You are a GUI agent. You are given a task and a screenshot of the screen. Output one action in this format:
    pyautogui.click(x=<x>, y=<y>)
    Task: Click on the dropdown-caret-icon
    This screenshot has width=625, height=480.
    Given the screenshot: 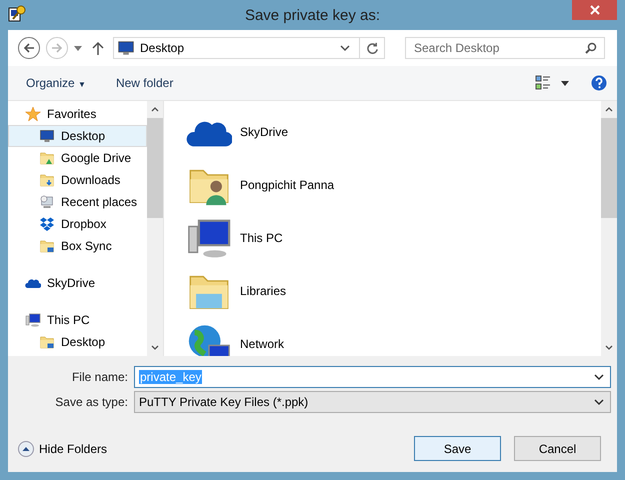 What is the action you would take?
    pyautogui.click(x=565, y=83)
    